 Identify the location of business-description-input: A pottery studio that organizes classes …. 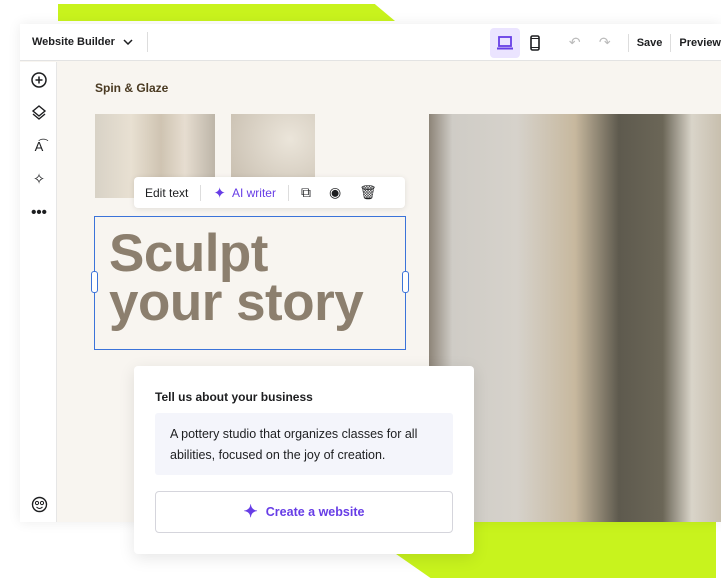
(304, 444).